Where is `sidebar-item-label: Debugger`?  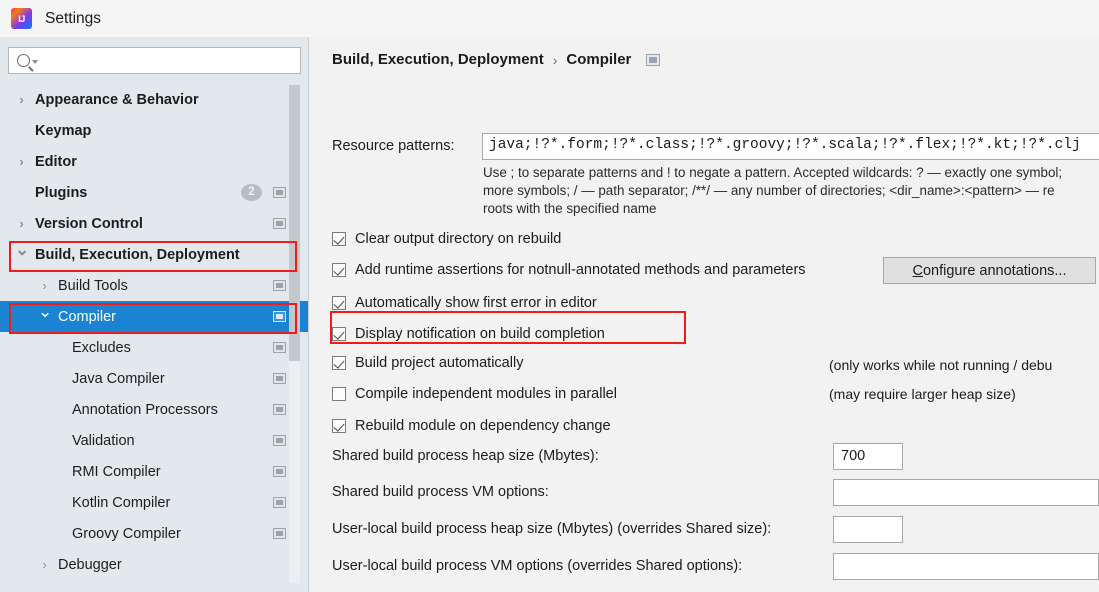
sidebar-item-label: Debugger is located at coordinates (90, 564).